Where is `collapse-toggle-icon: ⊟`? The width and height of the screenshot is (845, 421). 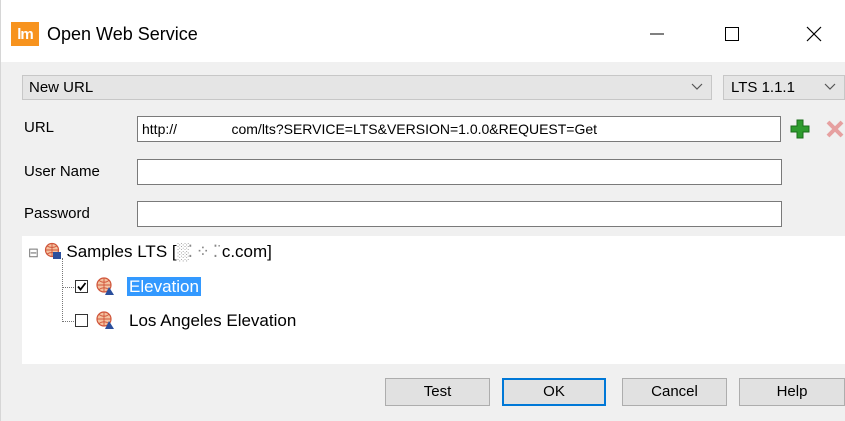
collapse-toggle-icon: ⊟ is located at coordinates (33, 252).